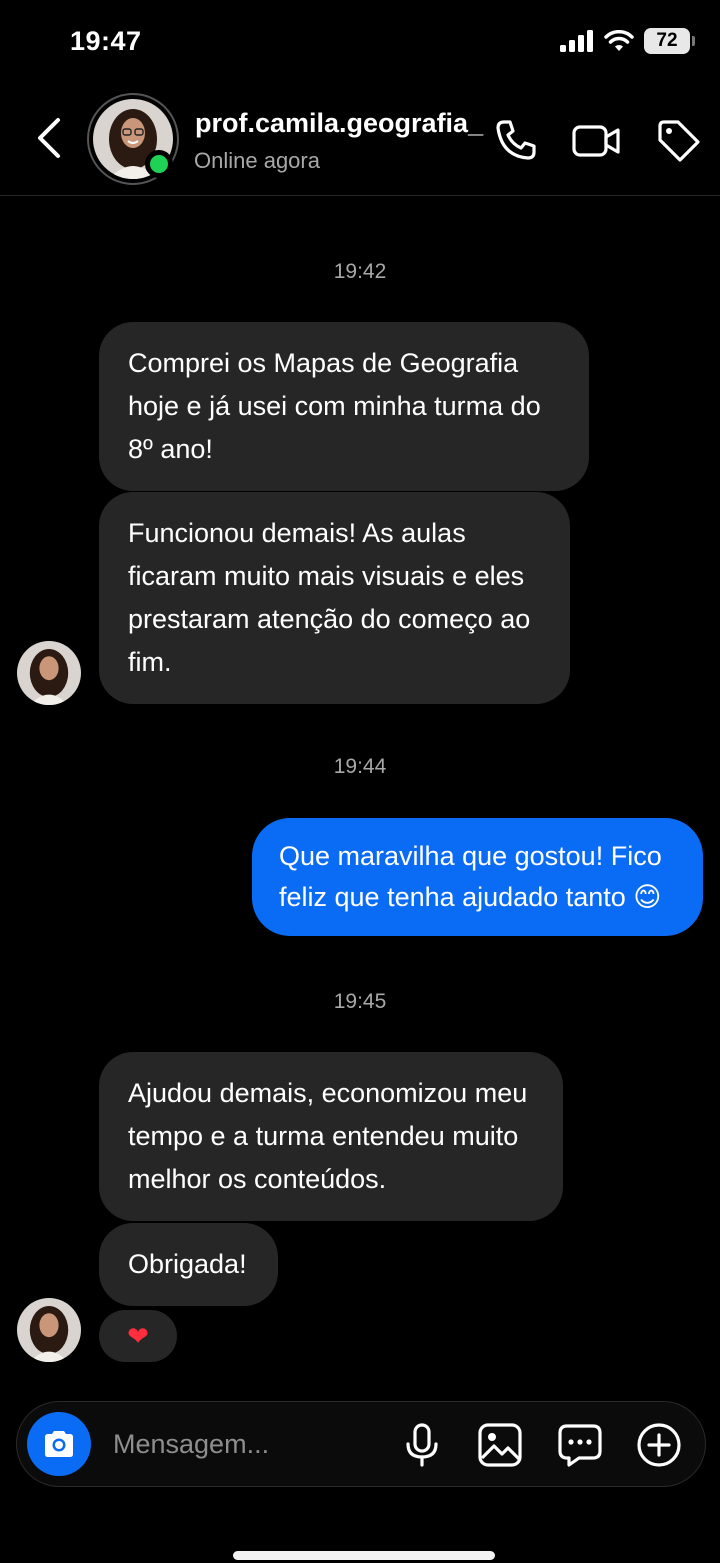 This screenshot has height=1563, width=720. What do you see at coordinates (360, 142) in the screenshot?
I see `chat-header: prof.camila.geografia_ Online agora` at bounding box center [360, 142].